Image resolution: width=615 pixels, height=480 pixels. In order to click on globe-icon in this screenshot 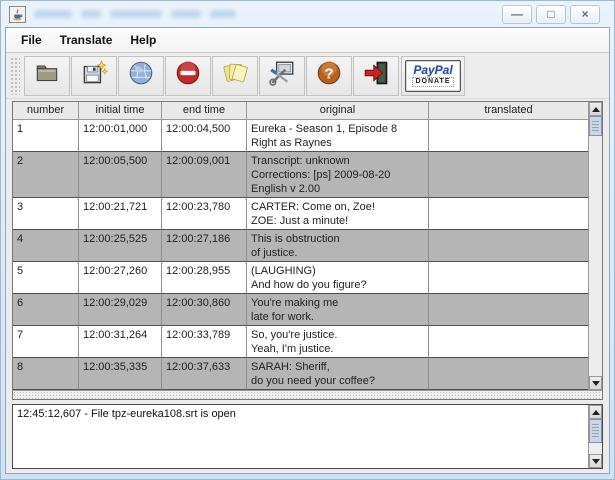, I will do `click(141, 75)`.